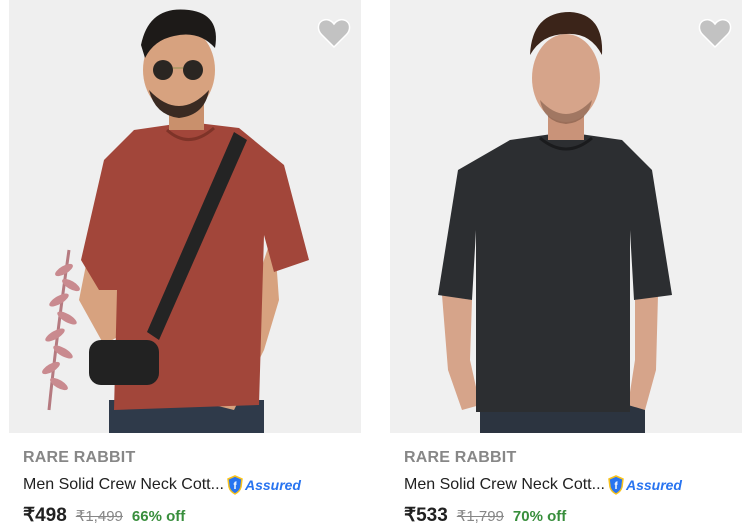 The width and height of the screenshot is (750, 531). What do you see at coordinates (480, 516) in the screenshot?
I see `original-price: ₹1,799` at bounding box center [480, 516].